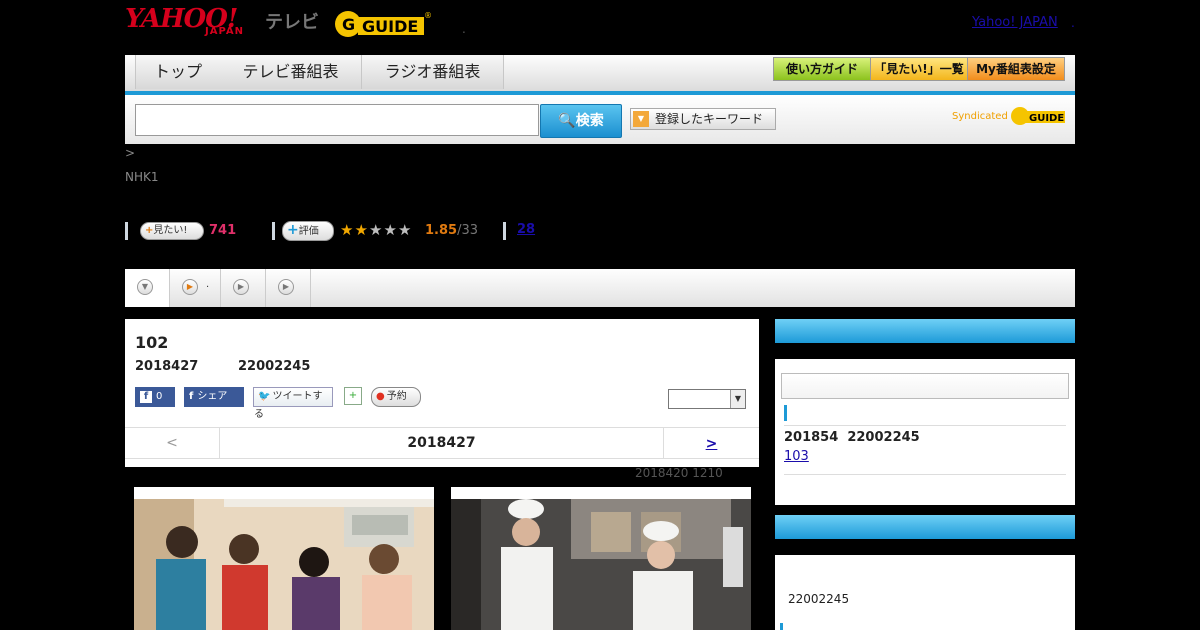 The height and width of the screenshot is (630, 1200). Describe the element at coordinates (919, 69) in the screenshot. I see `mitai-list-button: 「見たい!」一覧` at that location.